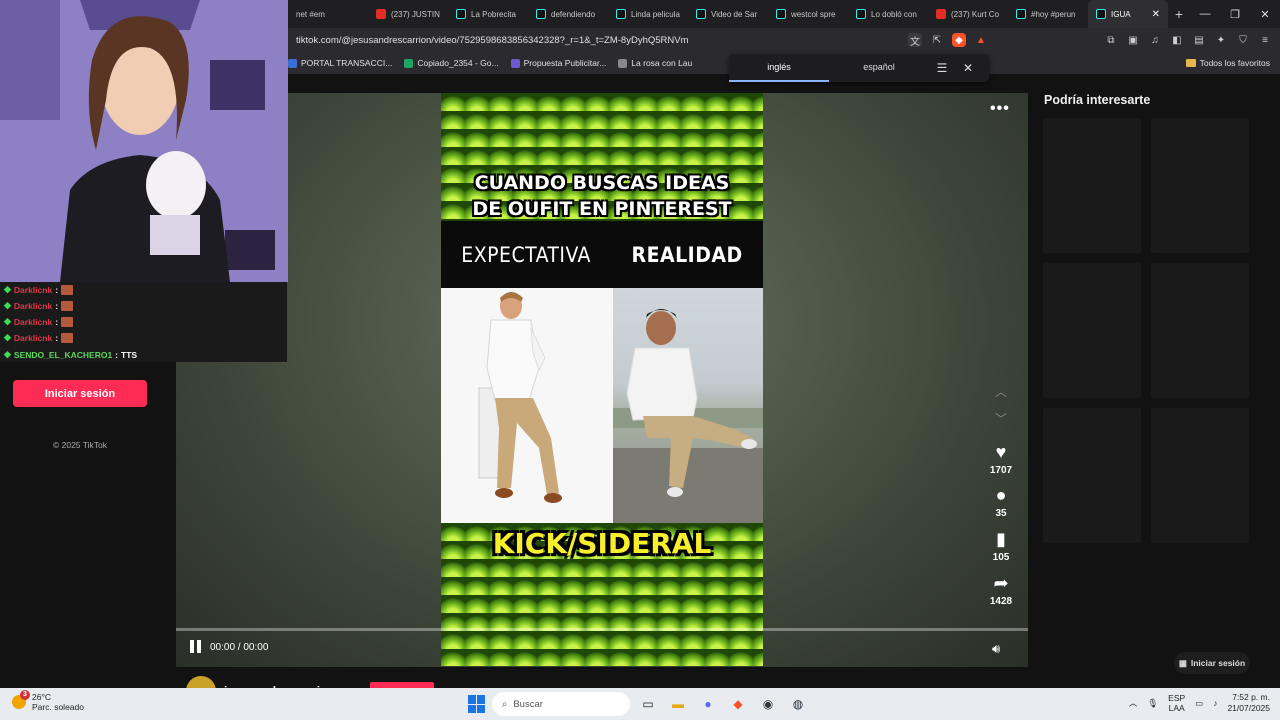 The height and width of the screenshot is (720, 1280). I want to click on folder-icon, so click(1190, 63).